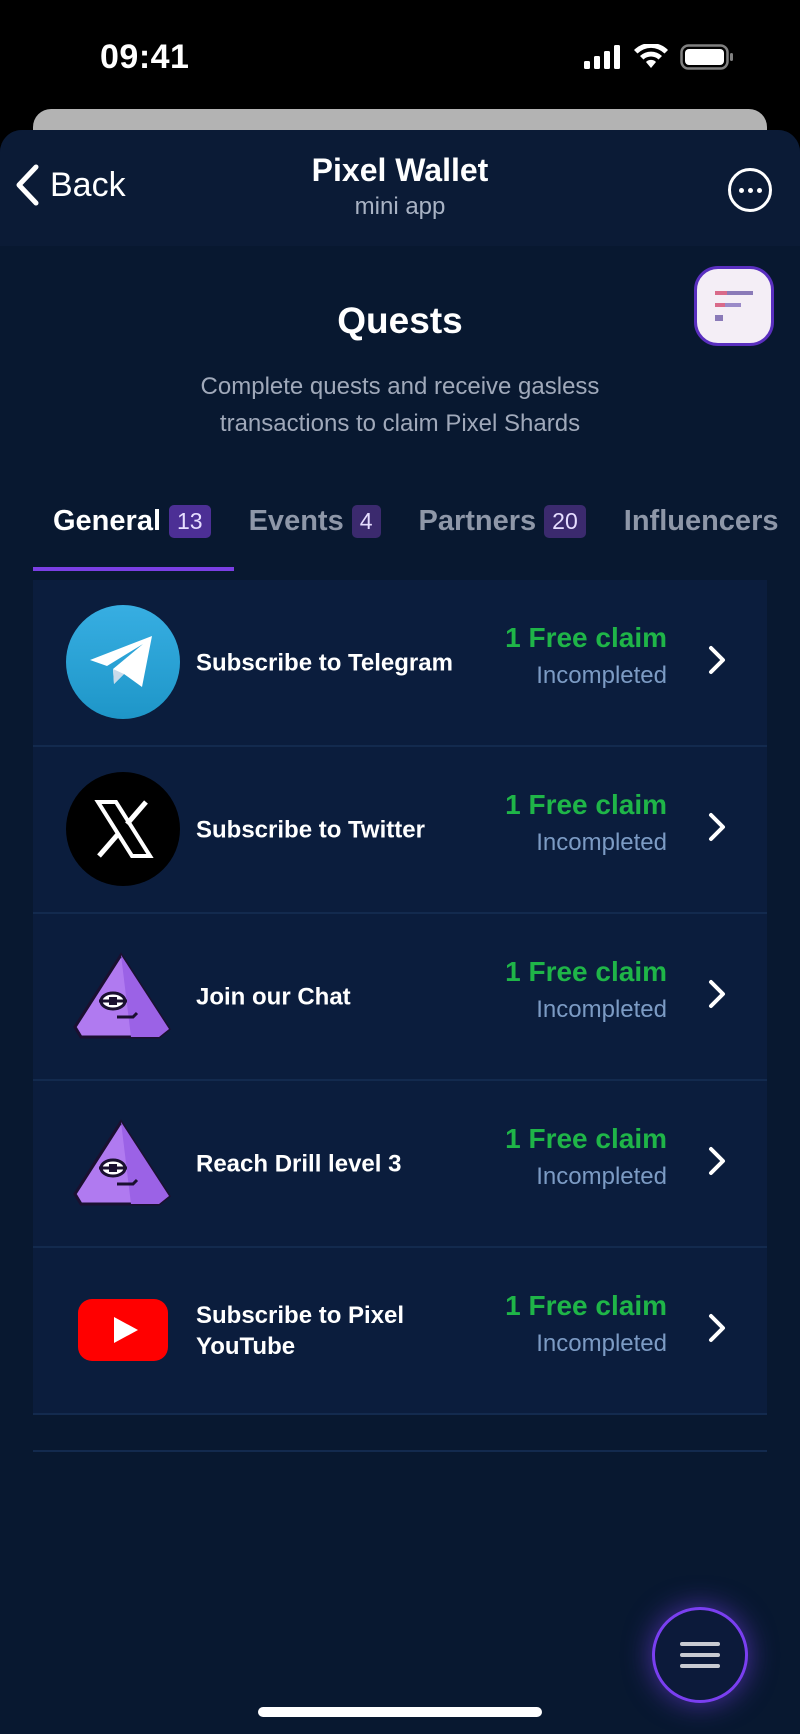 This screenshot has height=1734, width=800. I want to click on tab-events: Events 4, so click(315, 521).